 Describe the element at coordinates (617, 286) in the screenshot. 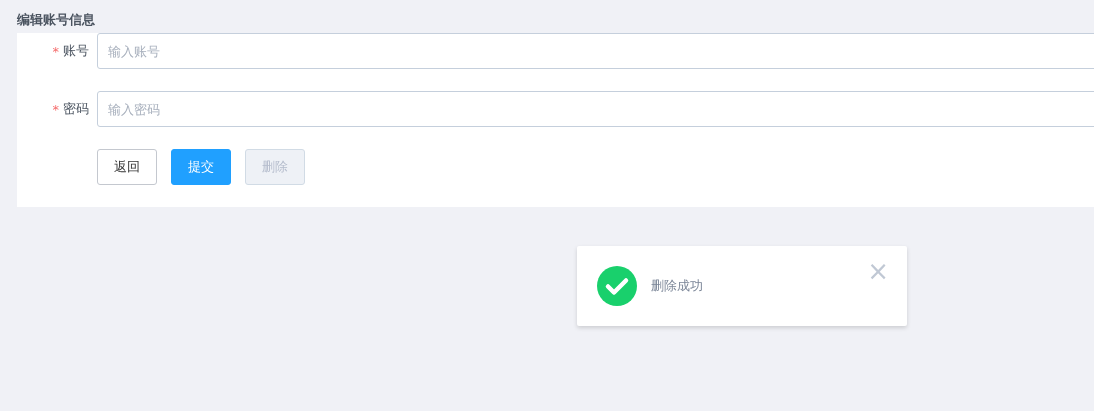

I see `success-icon` at that location.